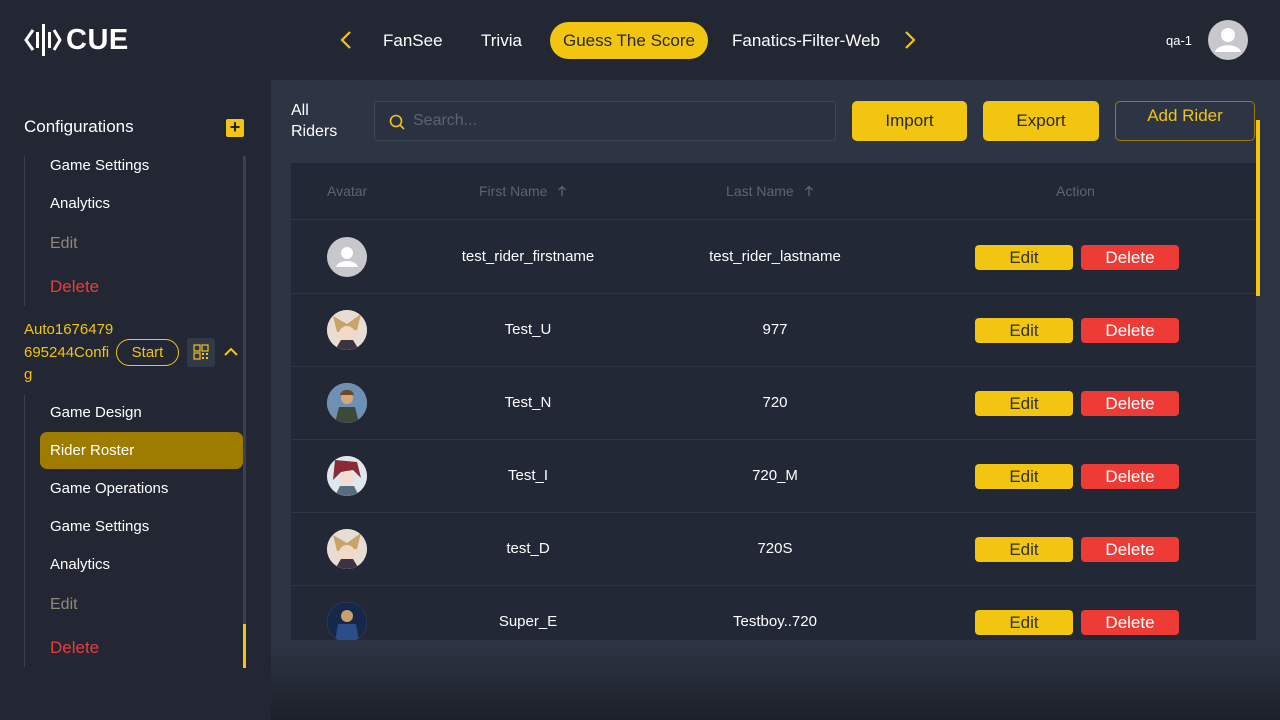  I want to click on table-row: Test_I 720_M Edit Delete, so click(773, 476).